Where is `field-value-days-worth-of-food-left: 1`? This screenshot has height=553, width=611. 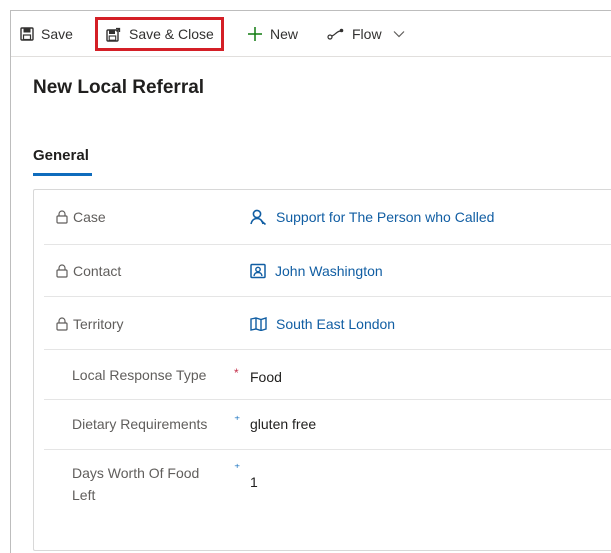
field-value-days-worth-of-food-left: 1 is located at coordinates (254, 482).